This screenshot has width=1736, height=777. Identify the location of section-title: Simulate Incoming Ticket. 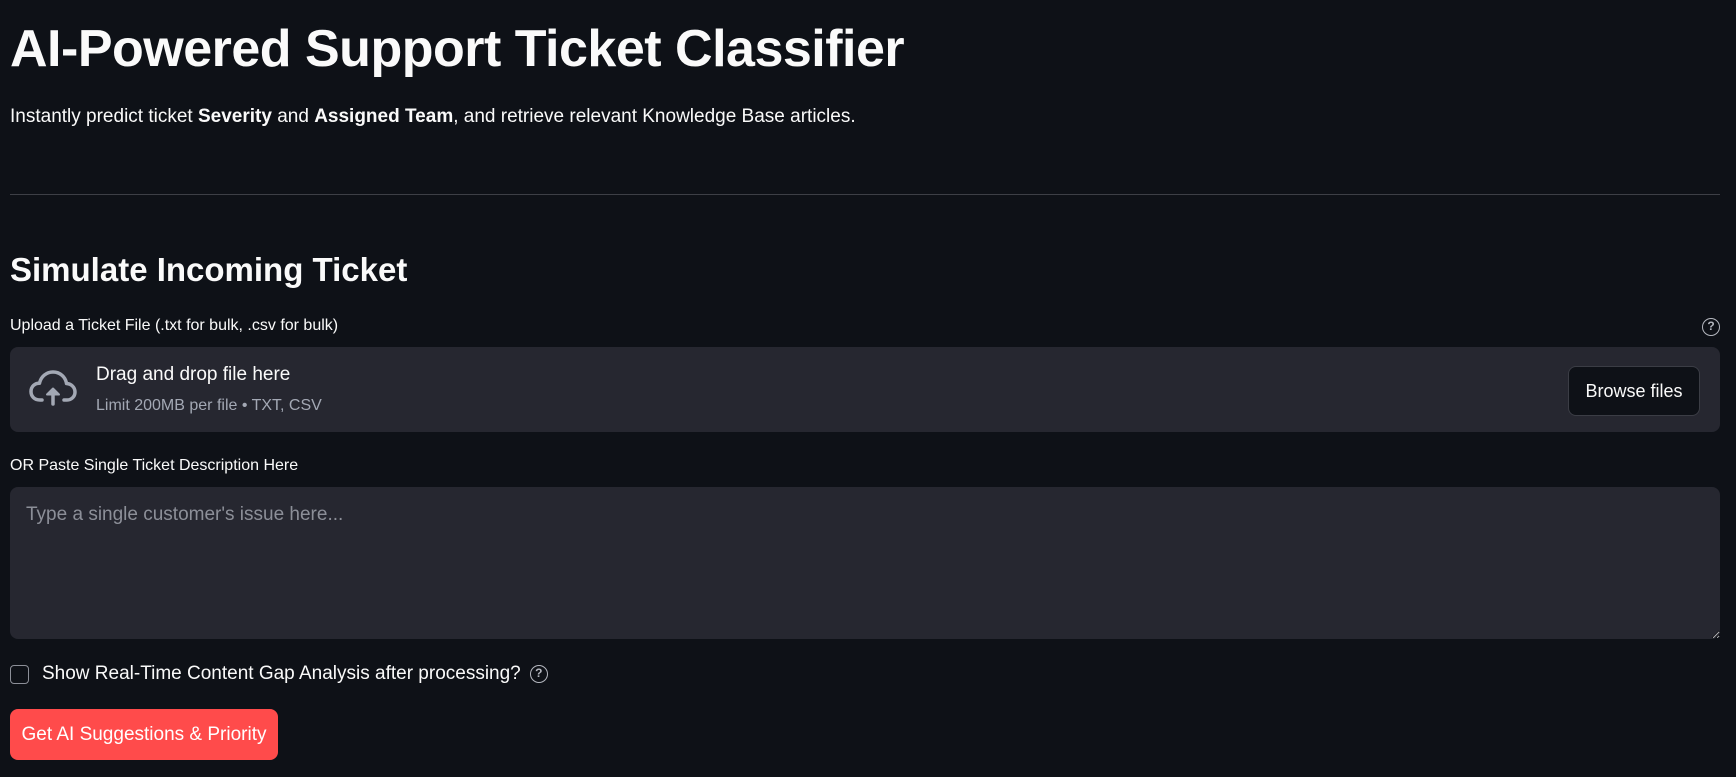
(209, 269).